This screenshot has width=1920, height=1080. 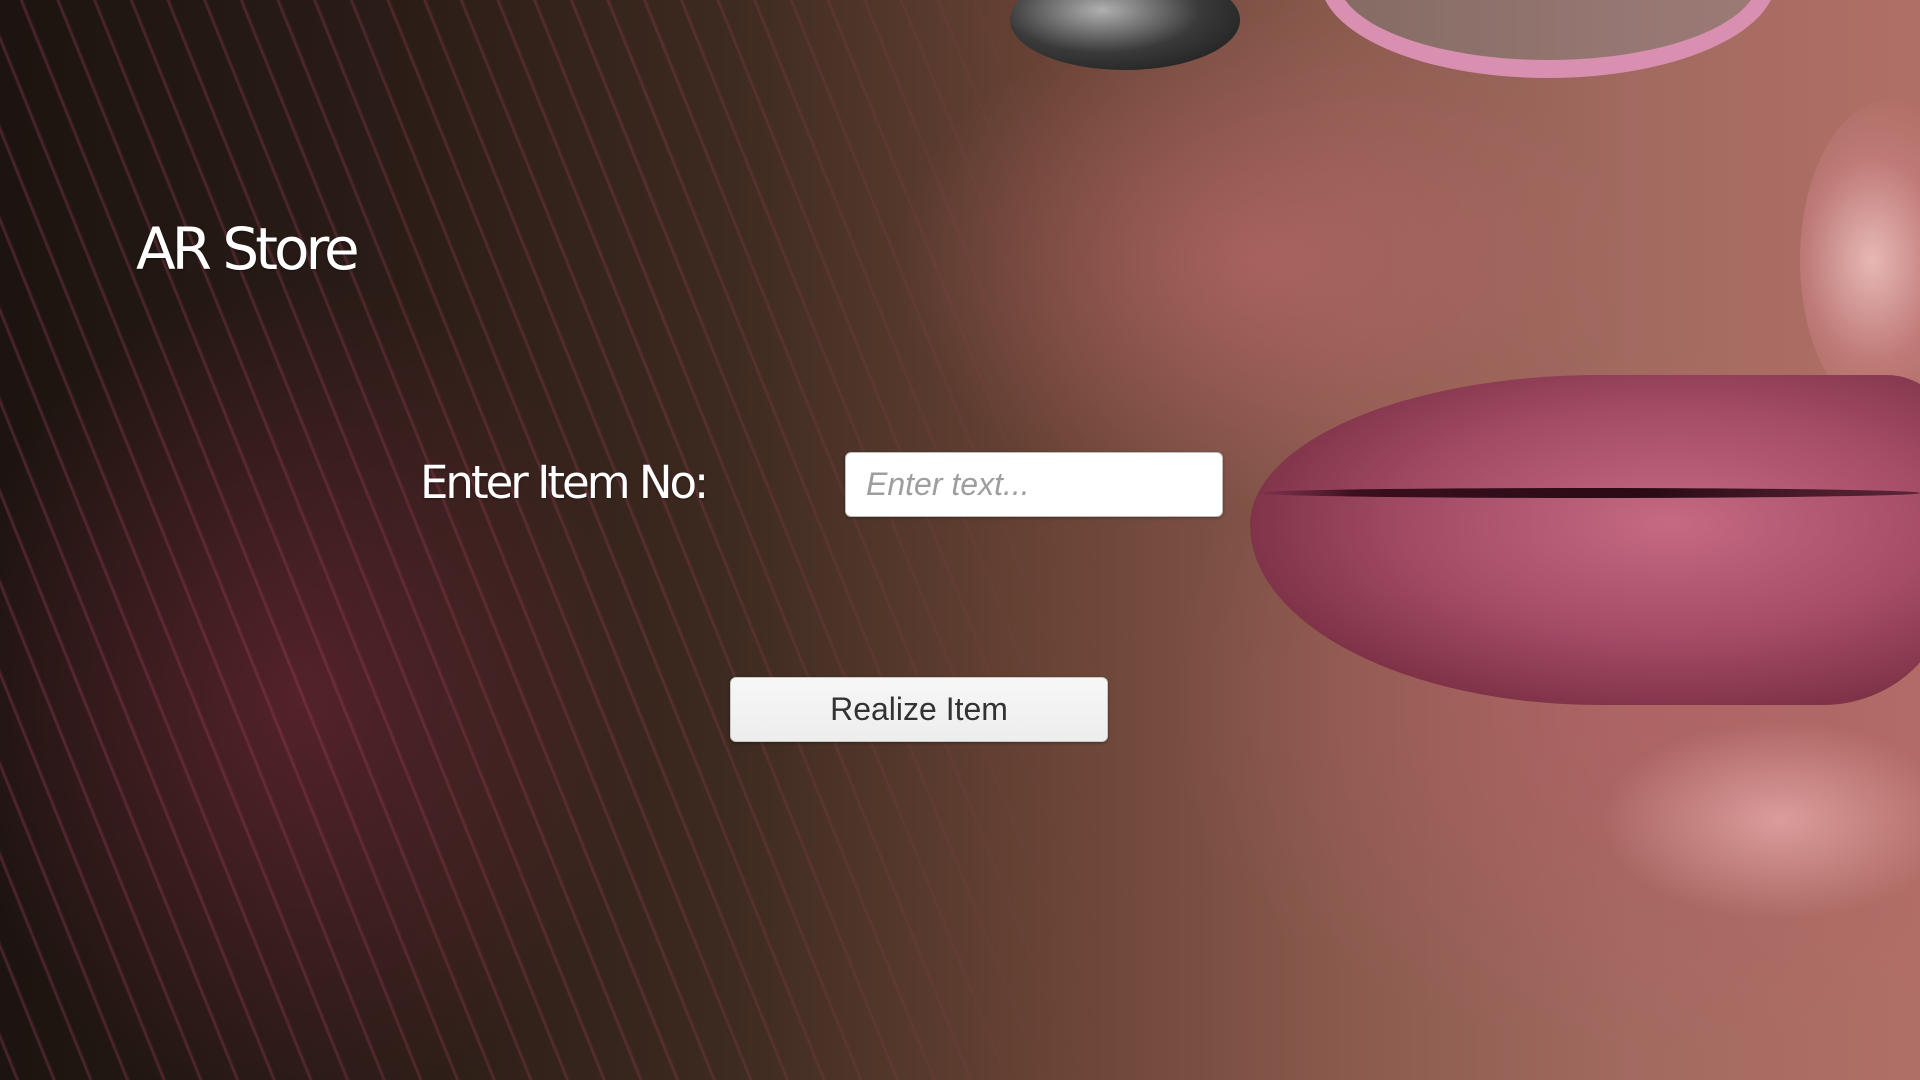 I want to click on lip-line, so click(x=1587, y=493).